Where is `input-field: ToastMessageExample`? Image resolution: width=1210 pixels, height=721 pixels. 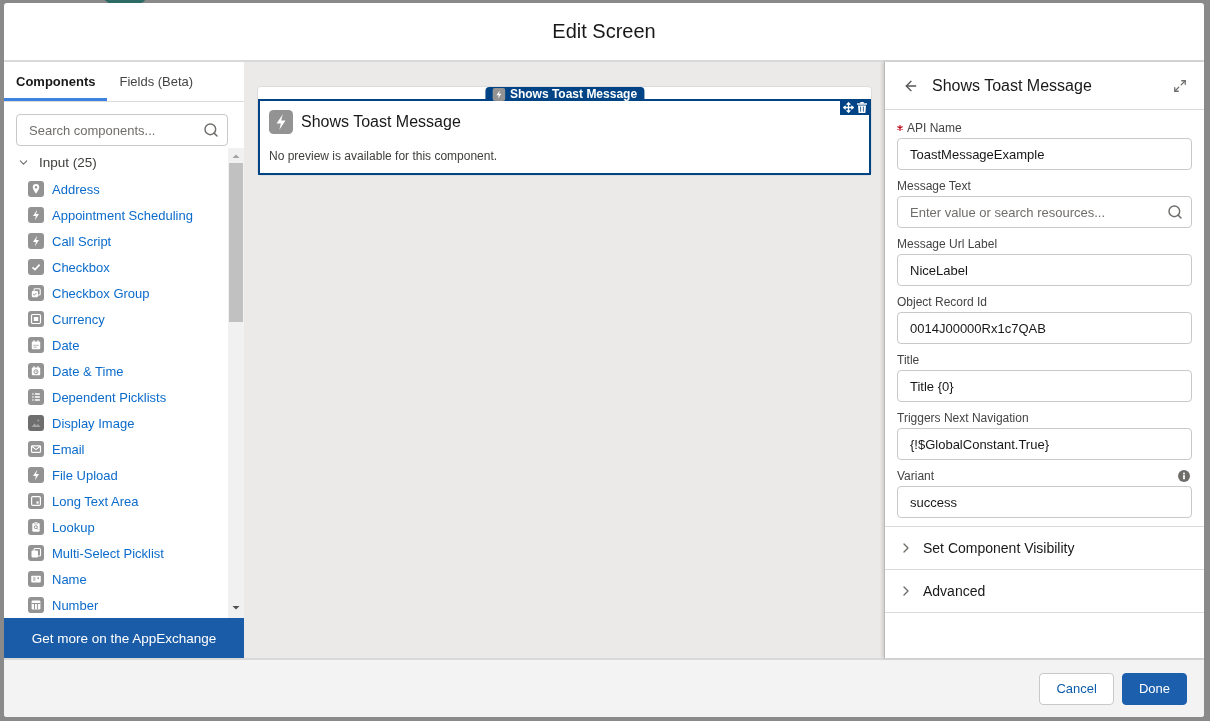
input-field: ToastMessageExample is located at coordinates (1044, 154).